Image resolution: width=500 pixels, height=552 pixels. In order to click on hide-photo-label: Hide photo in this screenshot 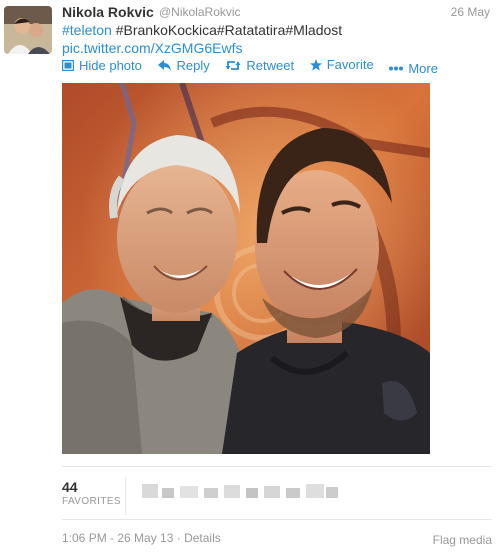, I will do `click(110, 65)`.